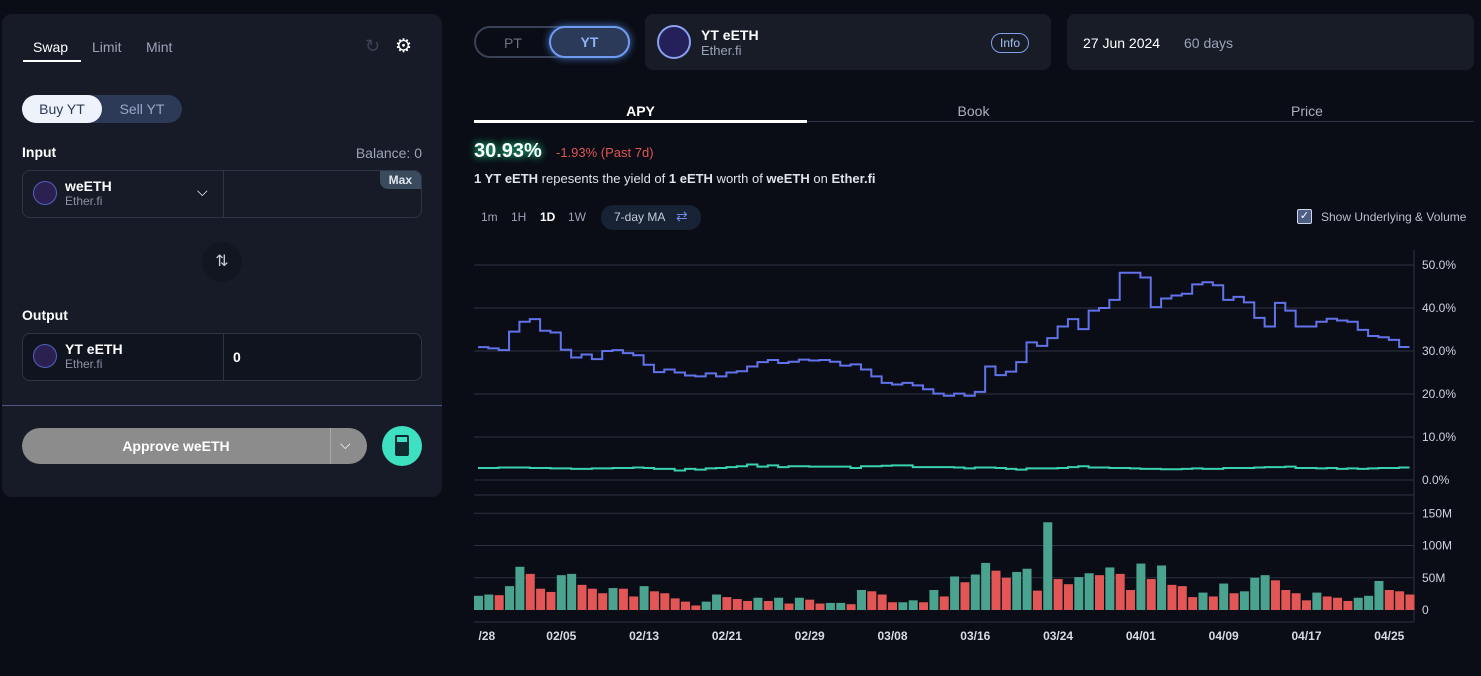 The height and width of the screenshot is (676, 1481). What do you see at coordinates (589, 42) in the screenshot?
I see `yt-button: YT` at bounding box center [589, 42].